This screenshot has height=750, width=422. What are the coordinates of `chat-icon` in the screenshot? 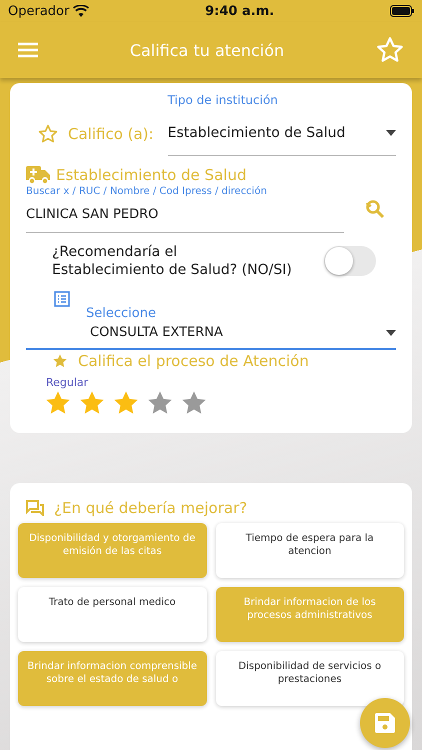 It's located at (35, 508).